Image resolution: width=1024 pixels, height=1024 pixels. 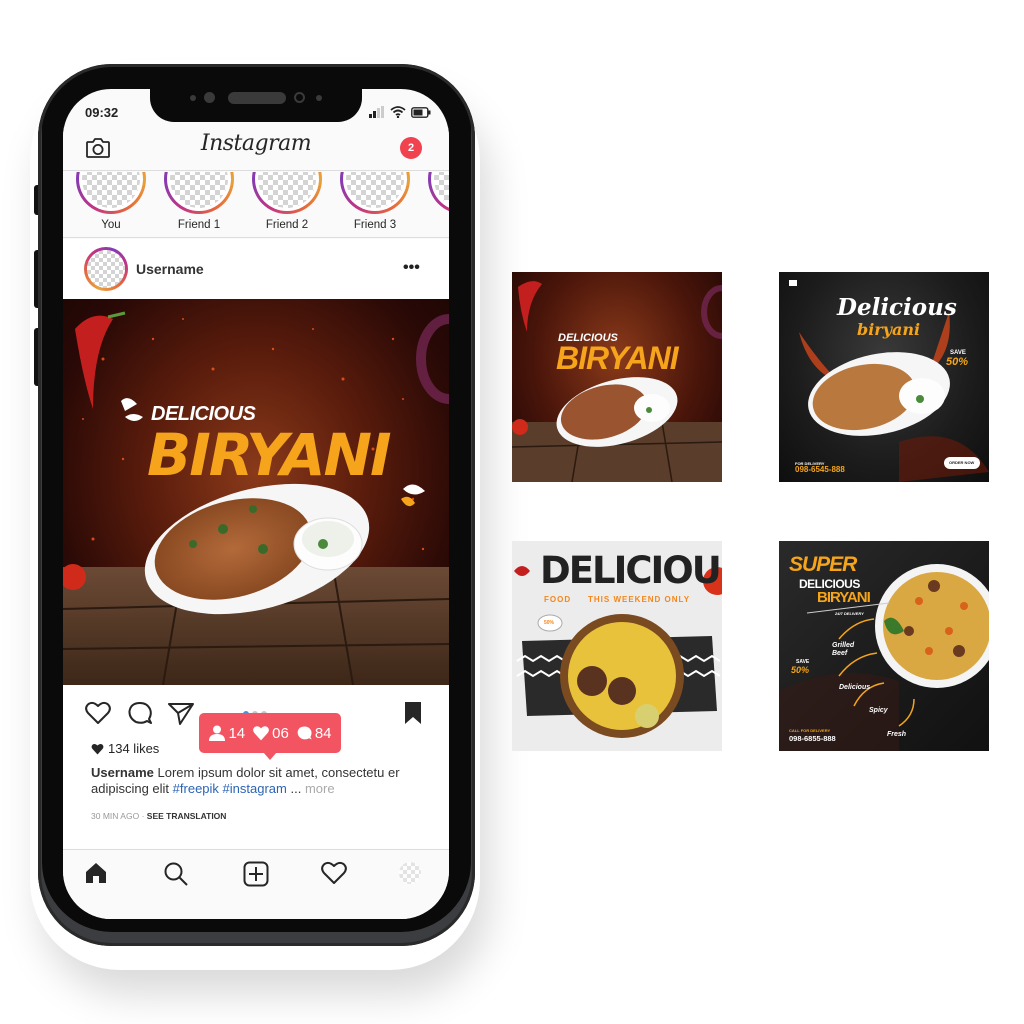 What do you see at coordinates (413, 713) in the screenshot?
I see `bookmark-icon` at bounding box center [413, 713].